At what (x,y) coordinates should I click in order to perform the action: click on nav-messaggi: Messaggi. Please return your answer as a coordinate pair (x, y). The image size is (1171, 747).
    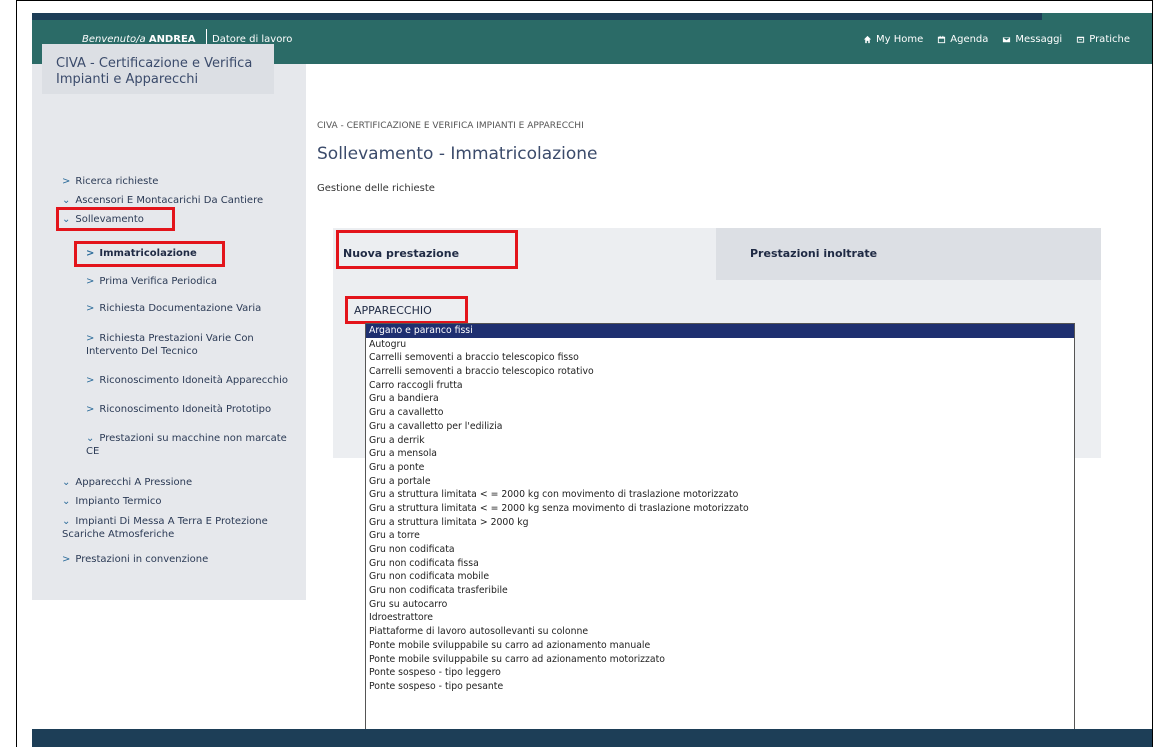
    Looking at the image, I should click on (1032, 39).